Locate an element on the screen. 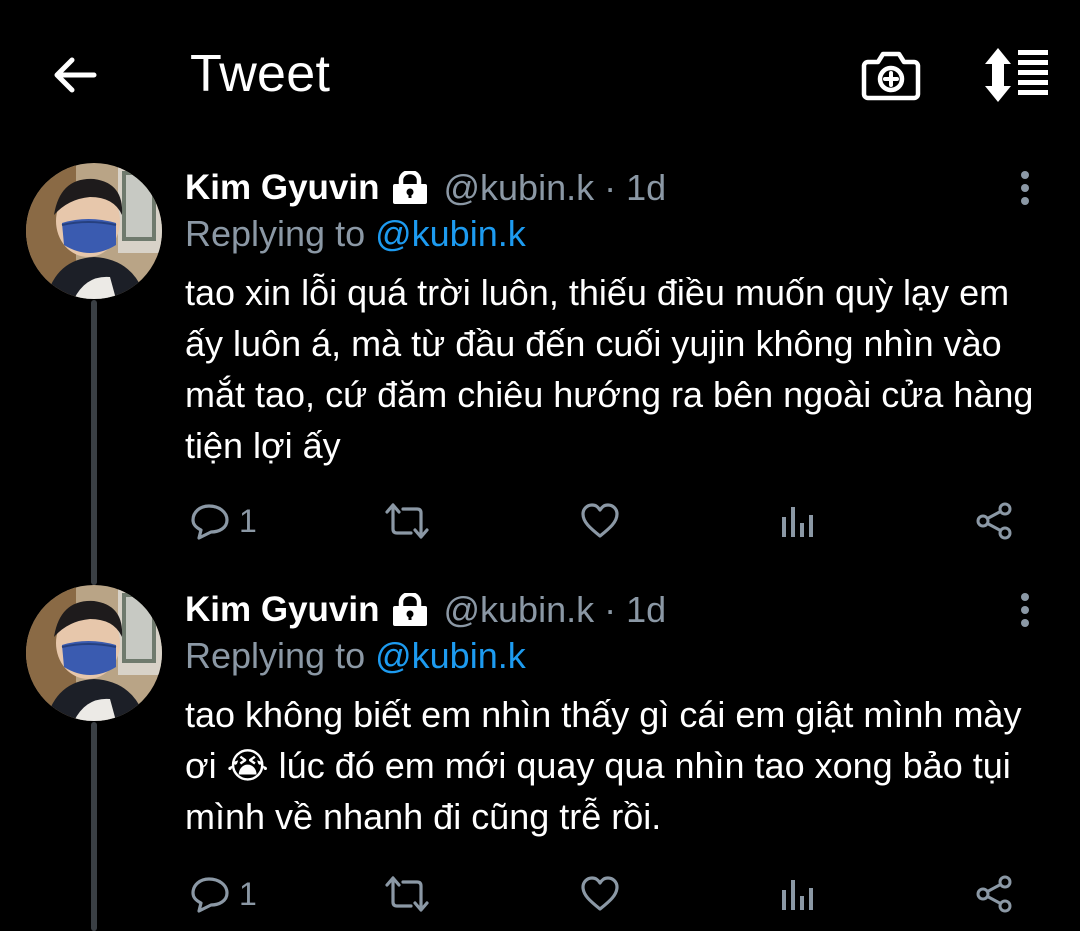 Image resolution: width=1080 pixels, height=931 pixels. arrow-left-icon is located at coordinates (75, 75).